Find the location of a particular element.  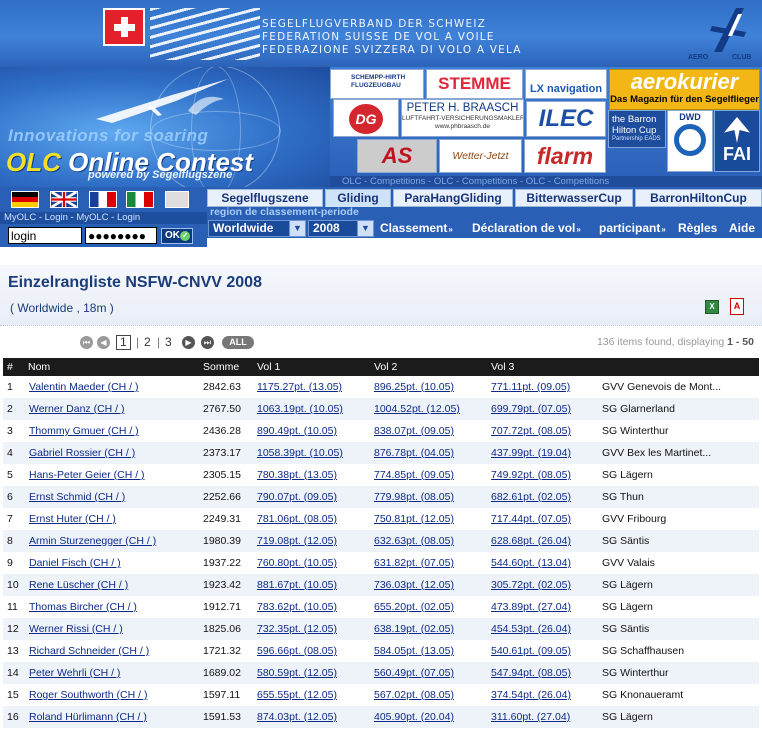

pilot-name-link: Hans-Peter Geier (CH / ) is located at coordinates (87, 475).